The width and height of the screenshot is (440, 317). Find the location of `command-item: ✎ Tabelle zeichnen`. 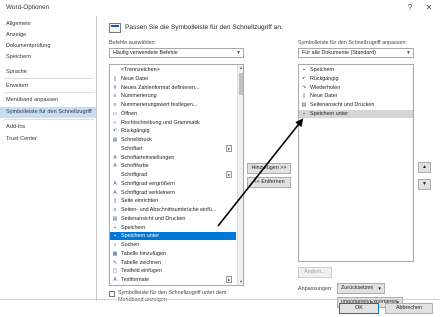

command-item: ✎ Tabelle zeichnen is located at coordinates (173, 263).